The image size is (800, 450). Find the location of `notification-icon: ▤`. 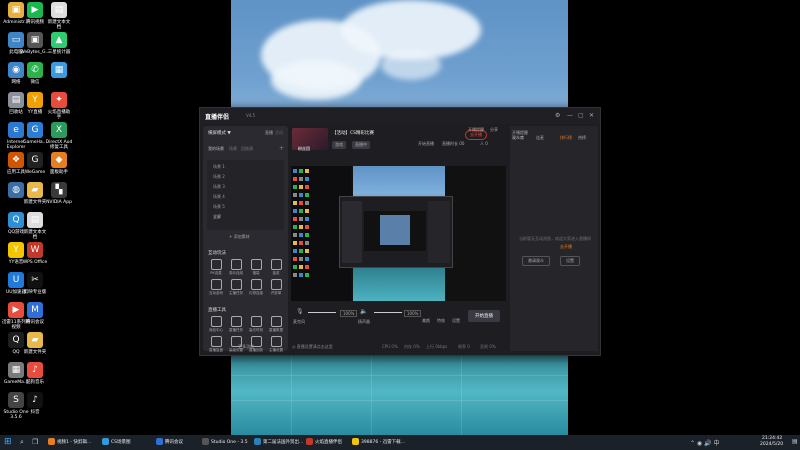

notification-icon: ▤ is located at coordinates (795, 441).